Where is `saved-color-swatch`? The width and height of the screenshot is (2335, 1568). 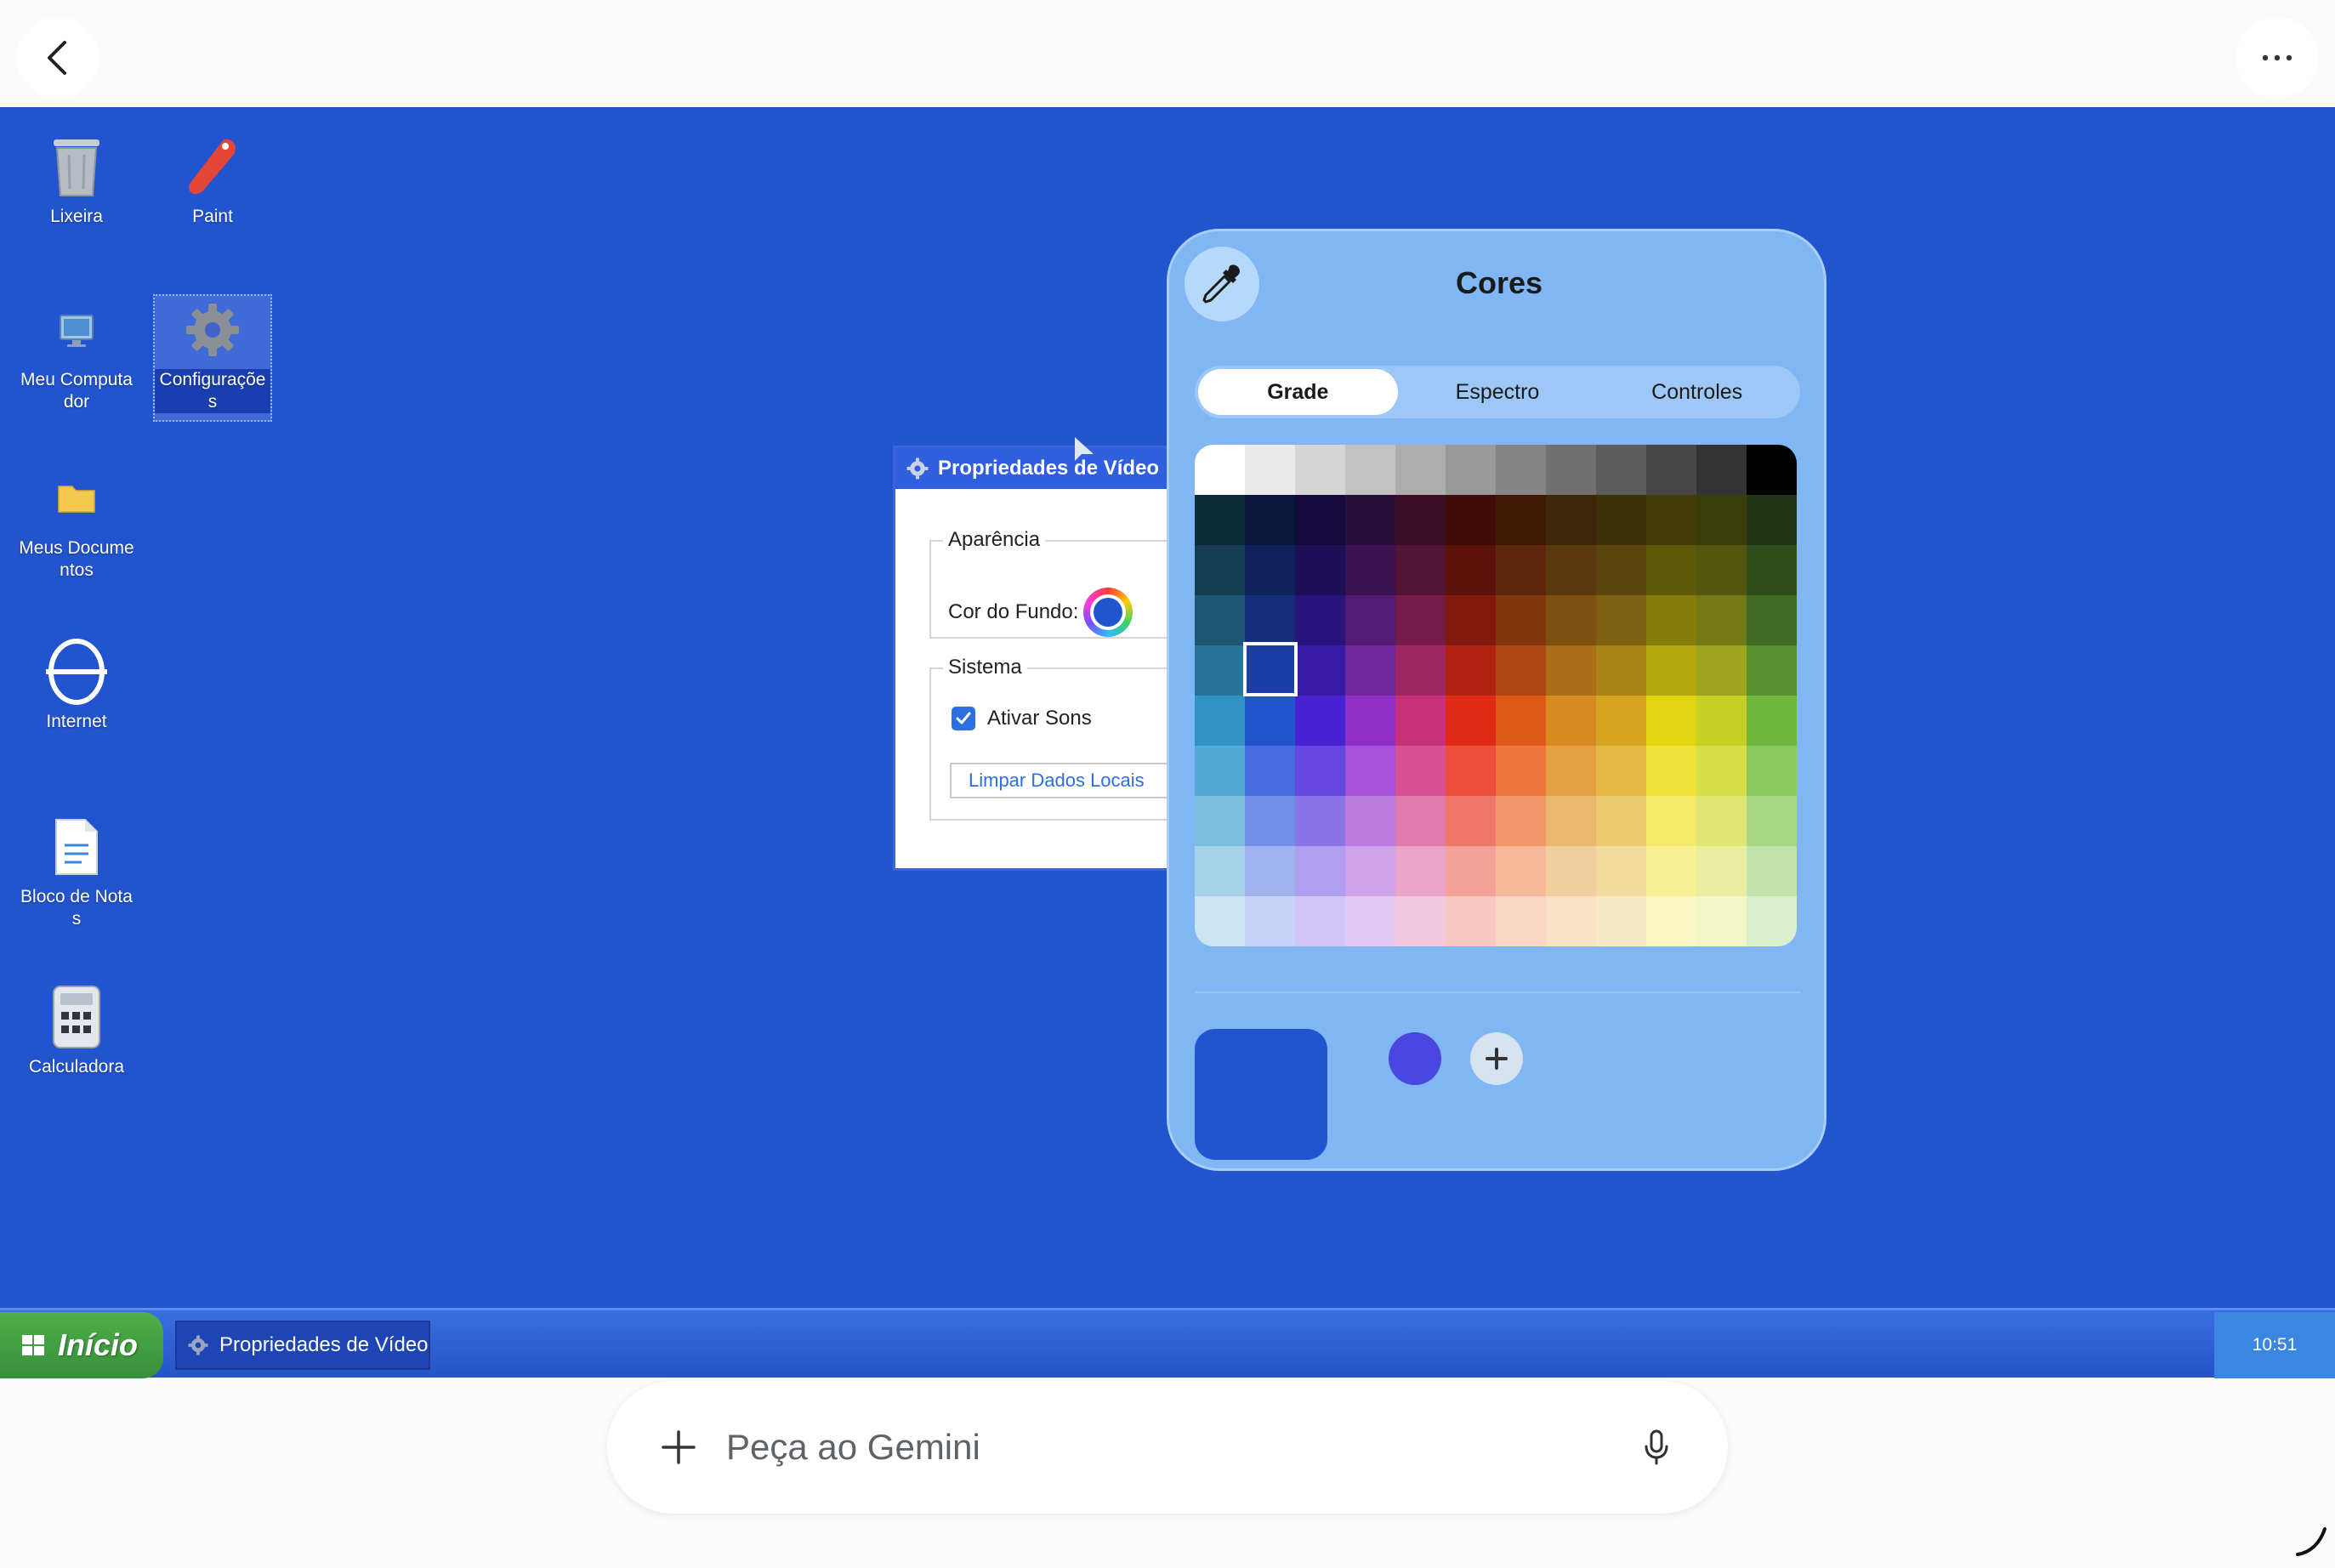 saved-color-swatch is located at coordinates (1415, 1058).